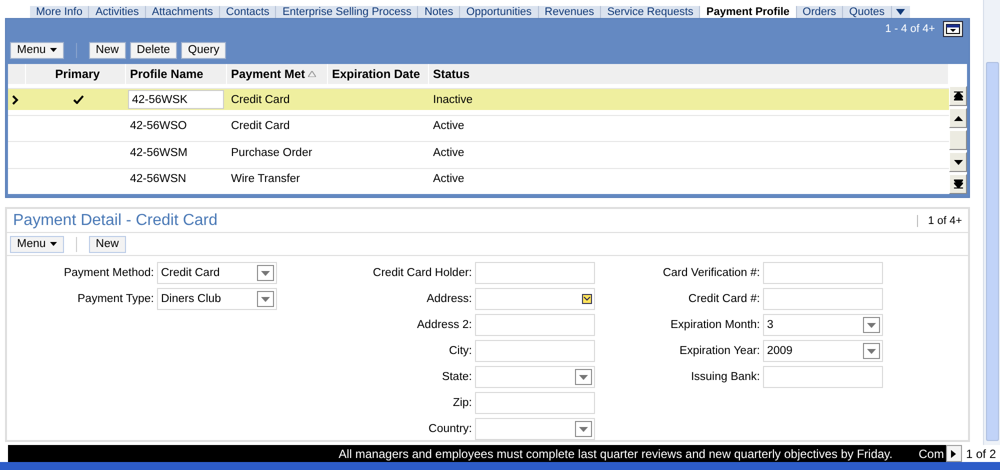  I want to click on window-icon, so click(953, 29).